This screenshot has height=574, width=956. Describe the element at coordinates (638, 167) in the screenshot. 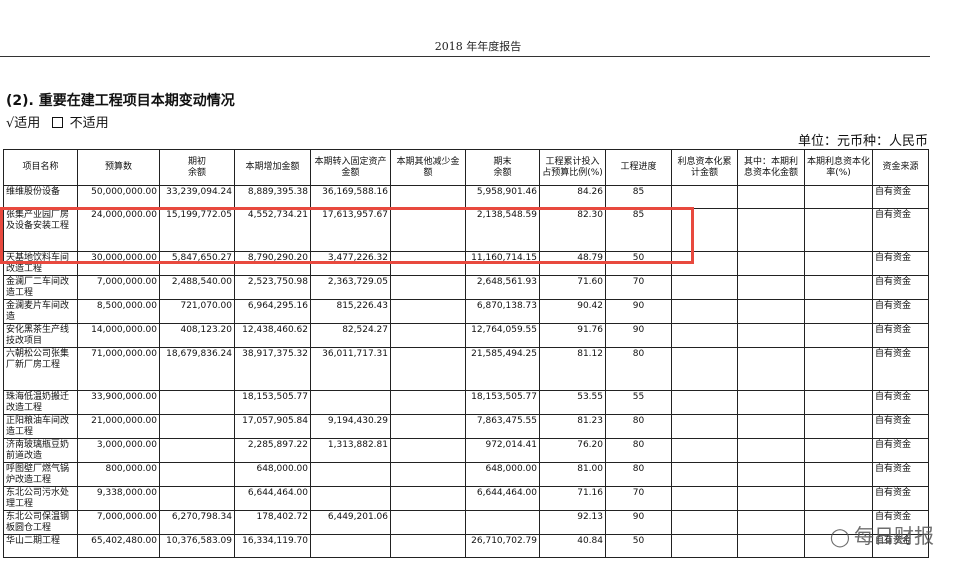

I see `column-header: 工程进度` at that location.